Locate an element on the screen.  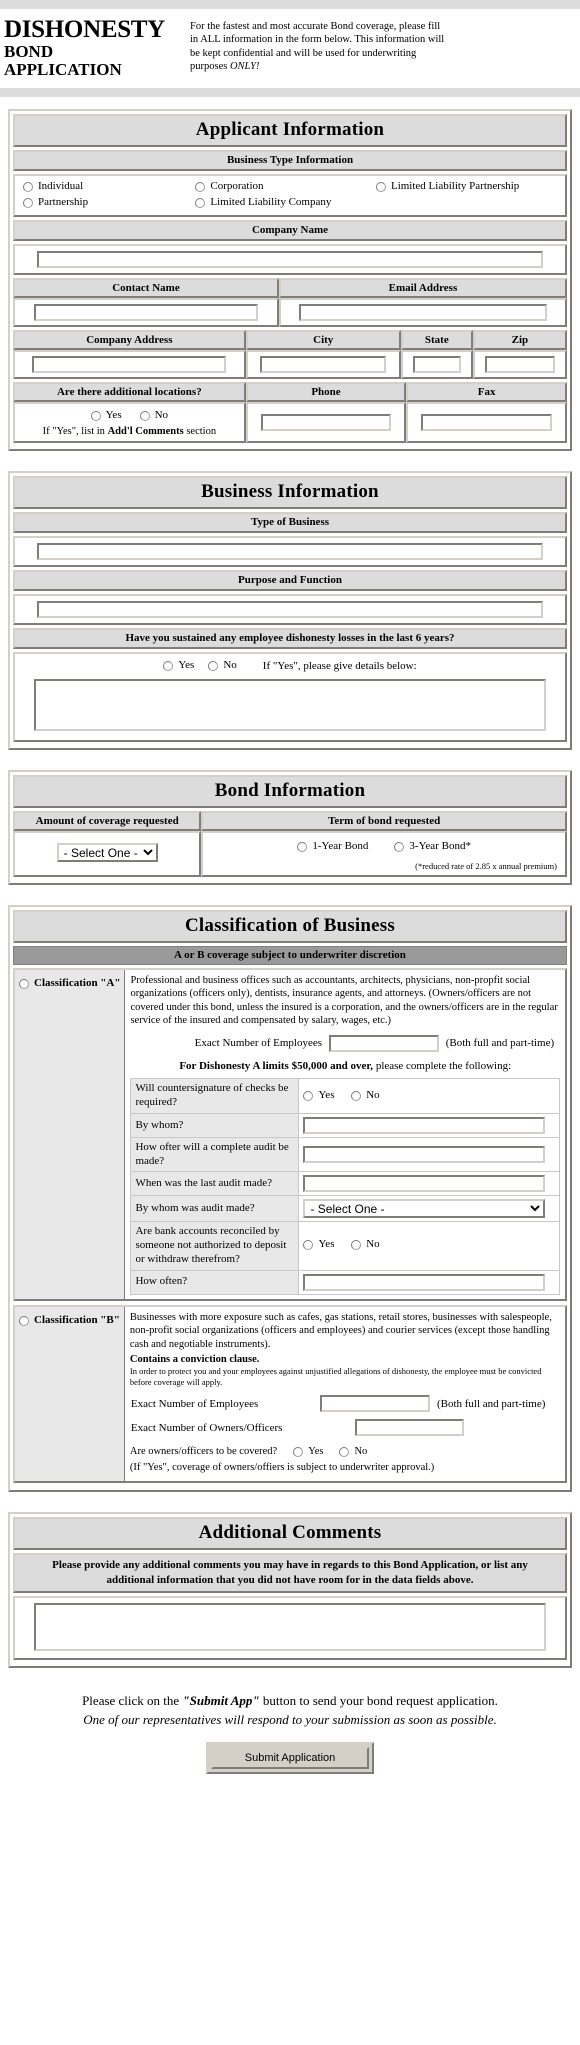
fax-cell is located at coordinates (486, 422).